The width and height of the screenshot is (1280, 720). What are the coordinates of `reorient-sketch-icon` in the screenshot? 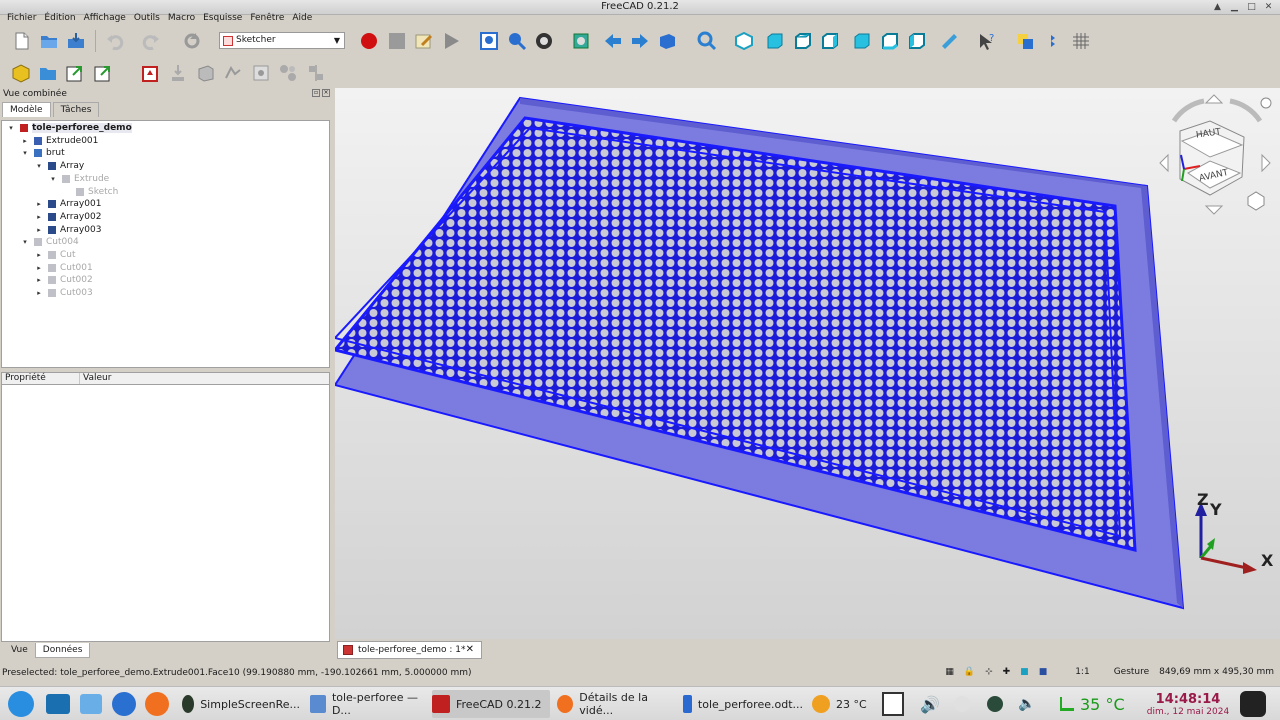 It's located at (233, 73).